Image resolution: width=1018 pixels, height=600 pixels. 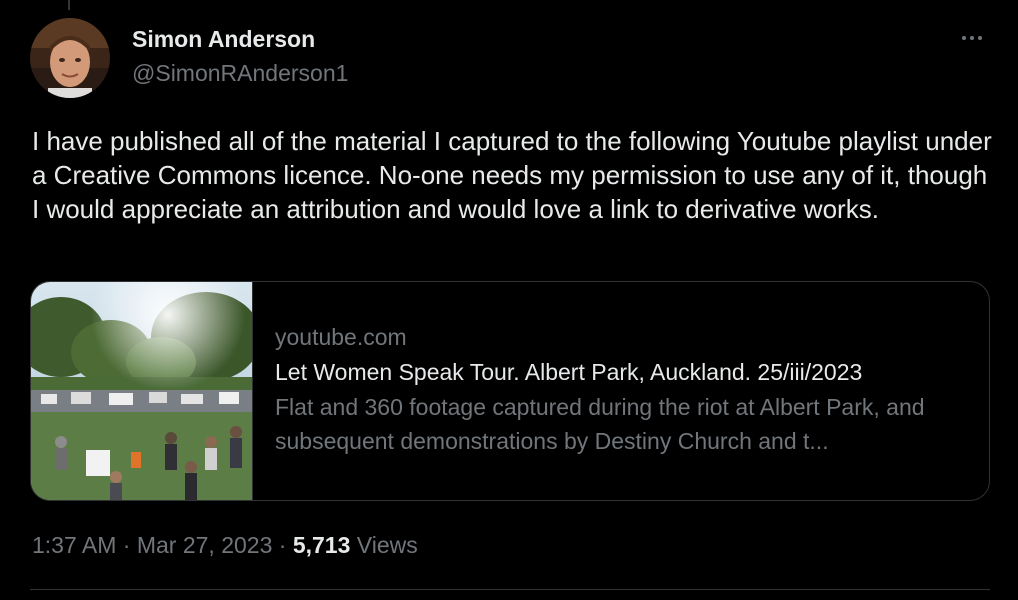 What do you see at coordinates (240, 73) in the screenshot?
I see `author-handle: @SimonRAnderson1` at bounding box center [240, 73].